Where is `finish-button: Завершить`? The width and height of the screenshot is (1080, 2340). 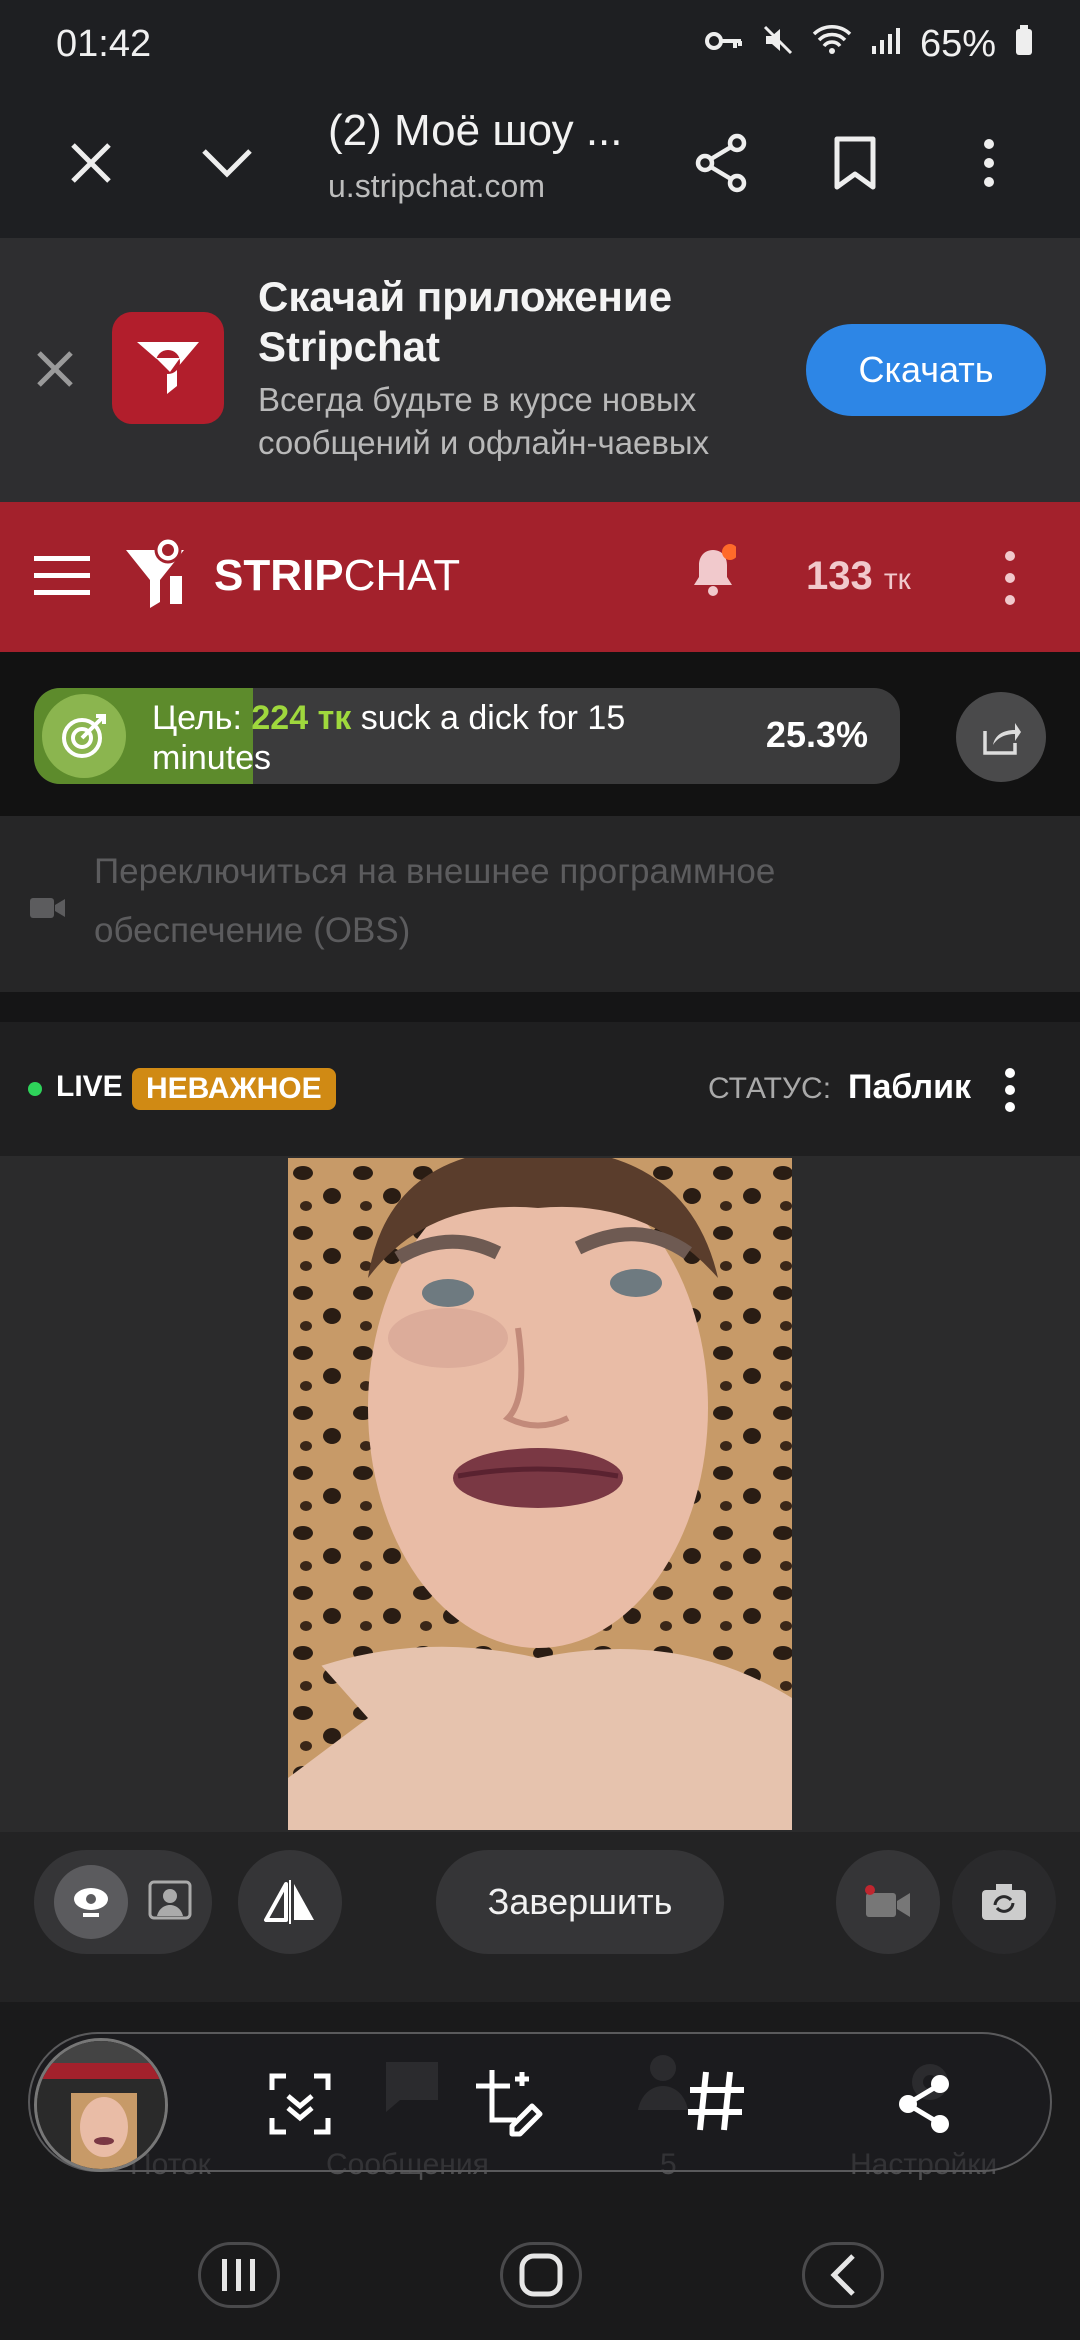
finish-button: Завершить is located at coordinates (580, 1902).